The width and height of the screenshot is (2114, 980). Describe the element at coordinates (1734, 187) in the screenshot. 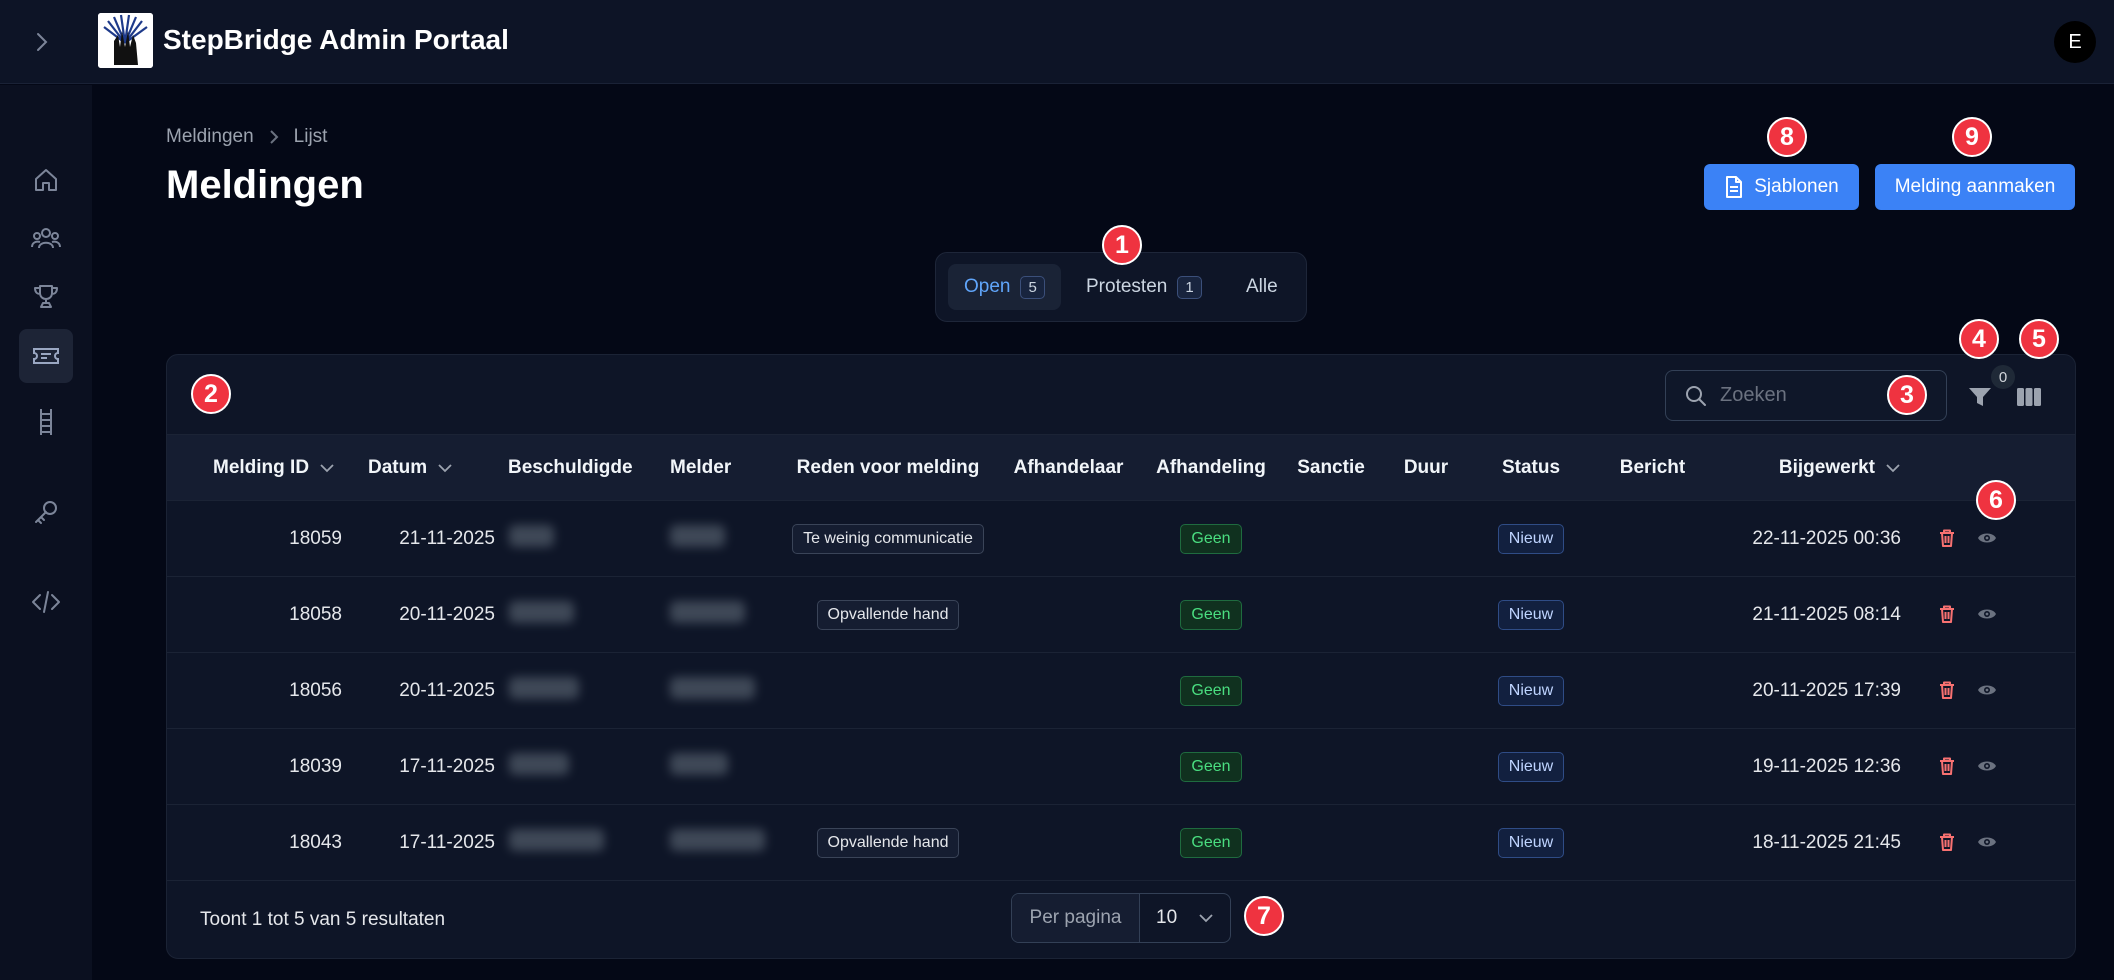

I see `document-icon` at that location.